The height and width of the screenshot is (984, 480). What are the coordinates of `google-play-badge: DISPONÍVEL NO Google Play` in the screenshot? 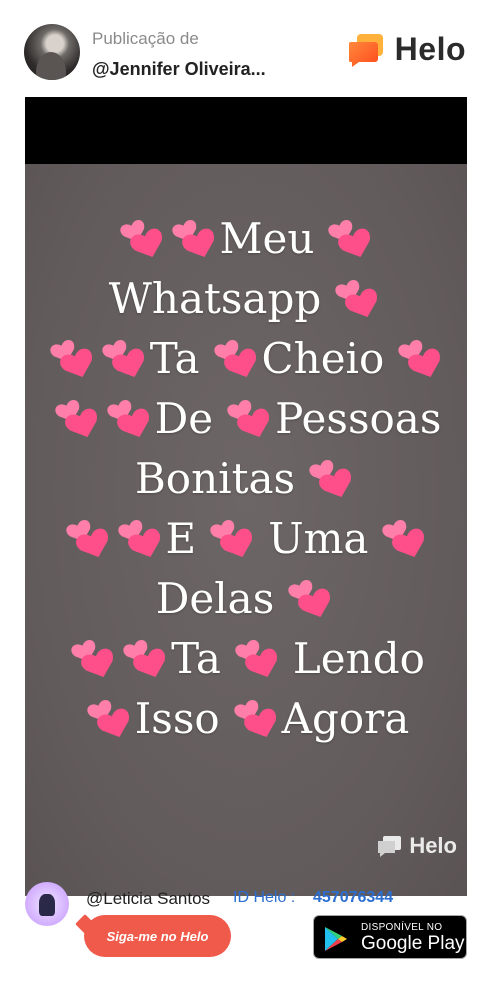 It's located at (390, 937).